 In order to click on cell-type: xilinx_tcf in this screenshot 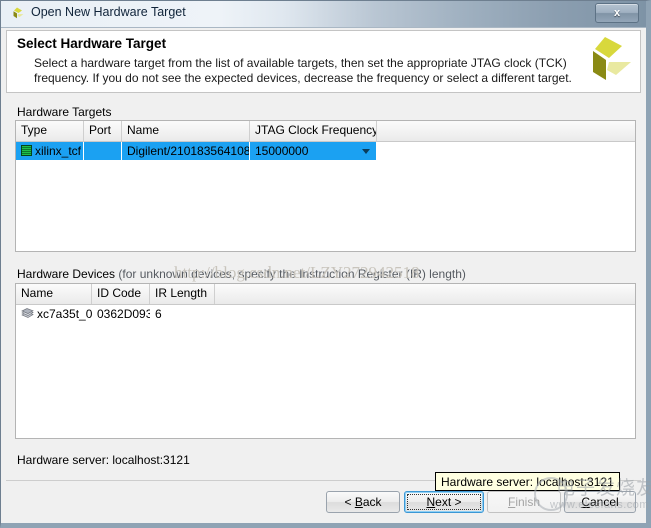, I will do `click(50, 151)`.